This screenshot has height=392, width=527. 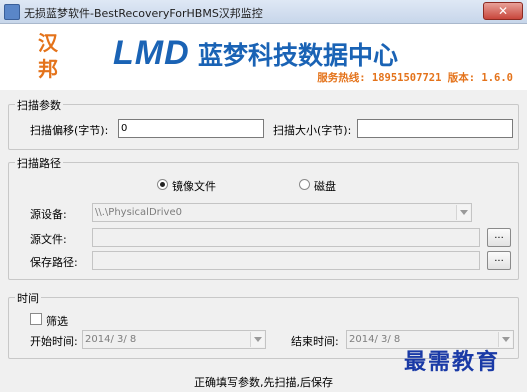 What do you see at coordinates (452, 362) in the screenshot?
I see `watermark-text: 最需教育` at bounding box center [452, 362].